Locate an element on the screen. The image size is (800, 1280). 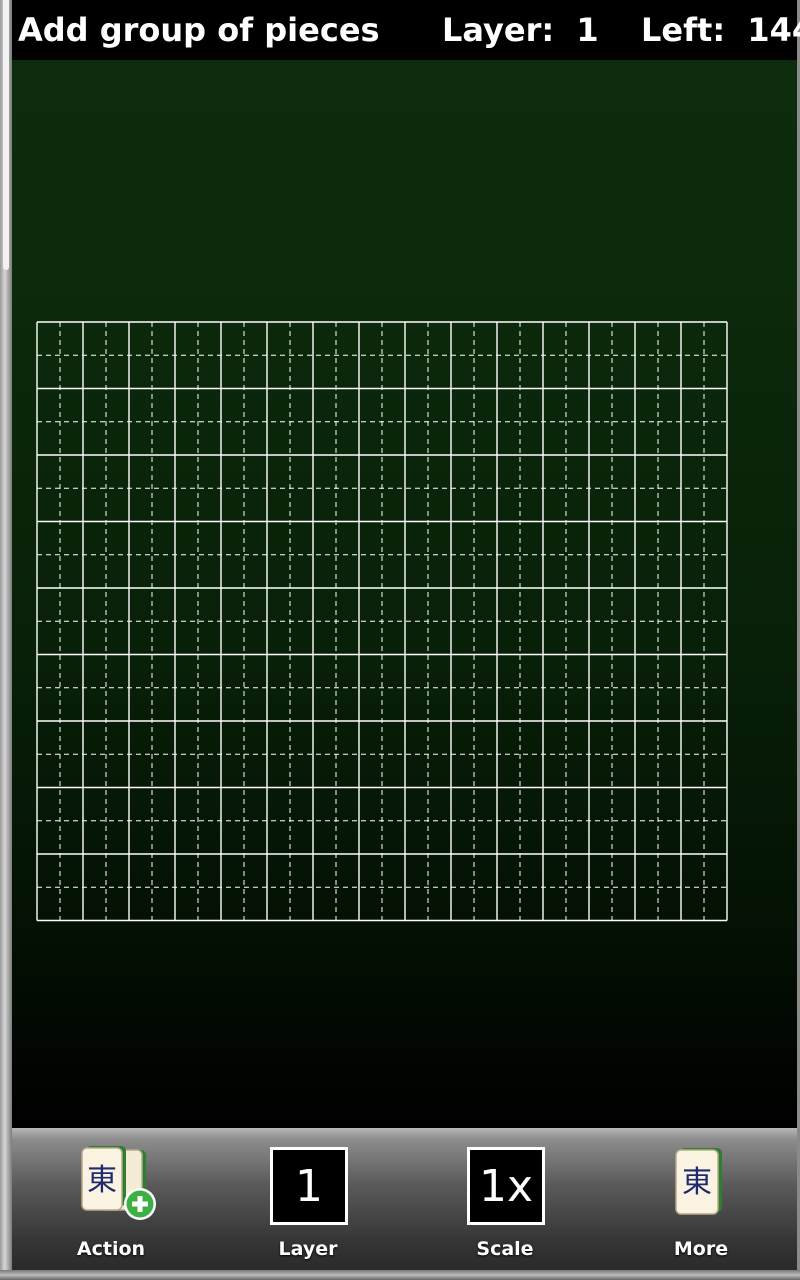
mahjong-tile-add-icon: 東 is located at coordinates (118, 1183).